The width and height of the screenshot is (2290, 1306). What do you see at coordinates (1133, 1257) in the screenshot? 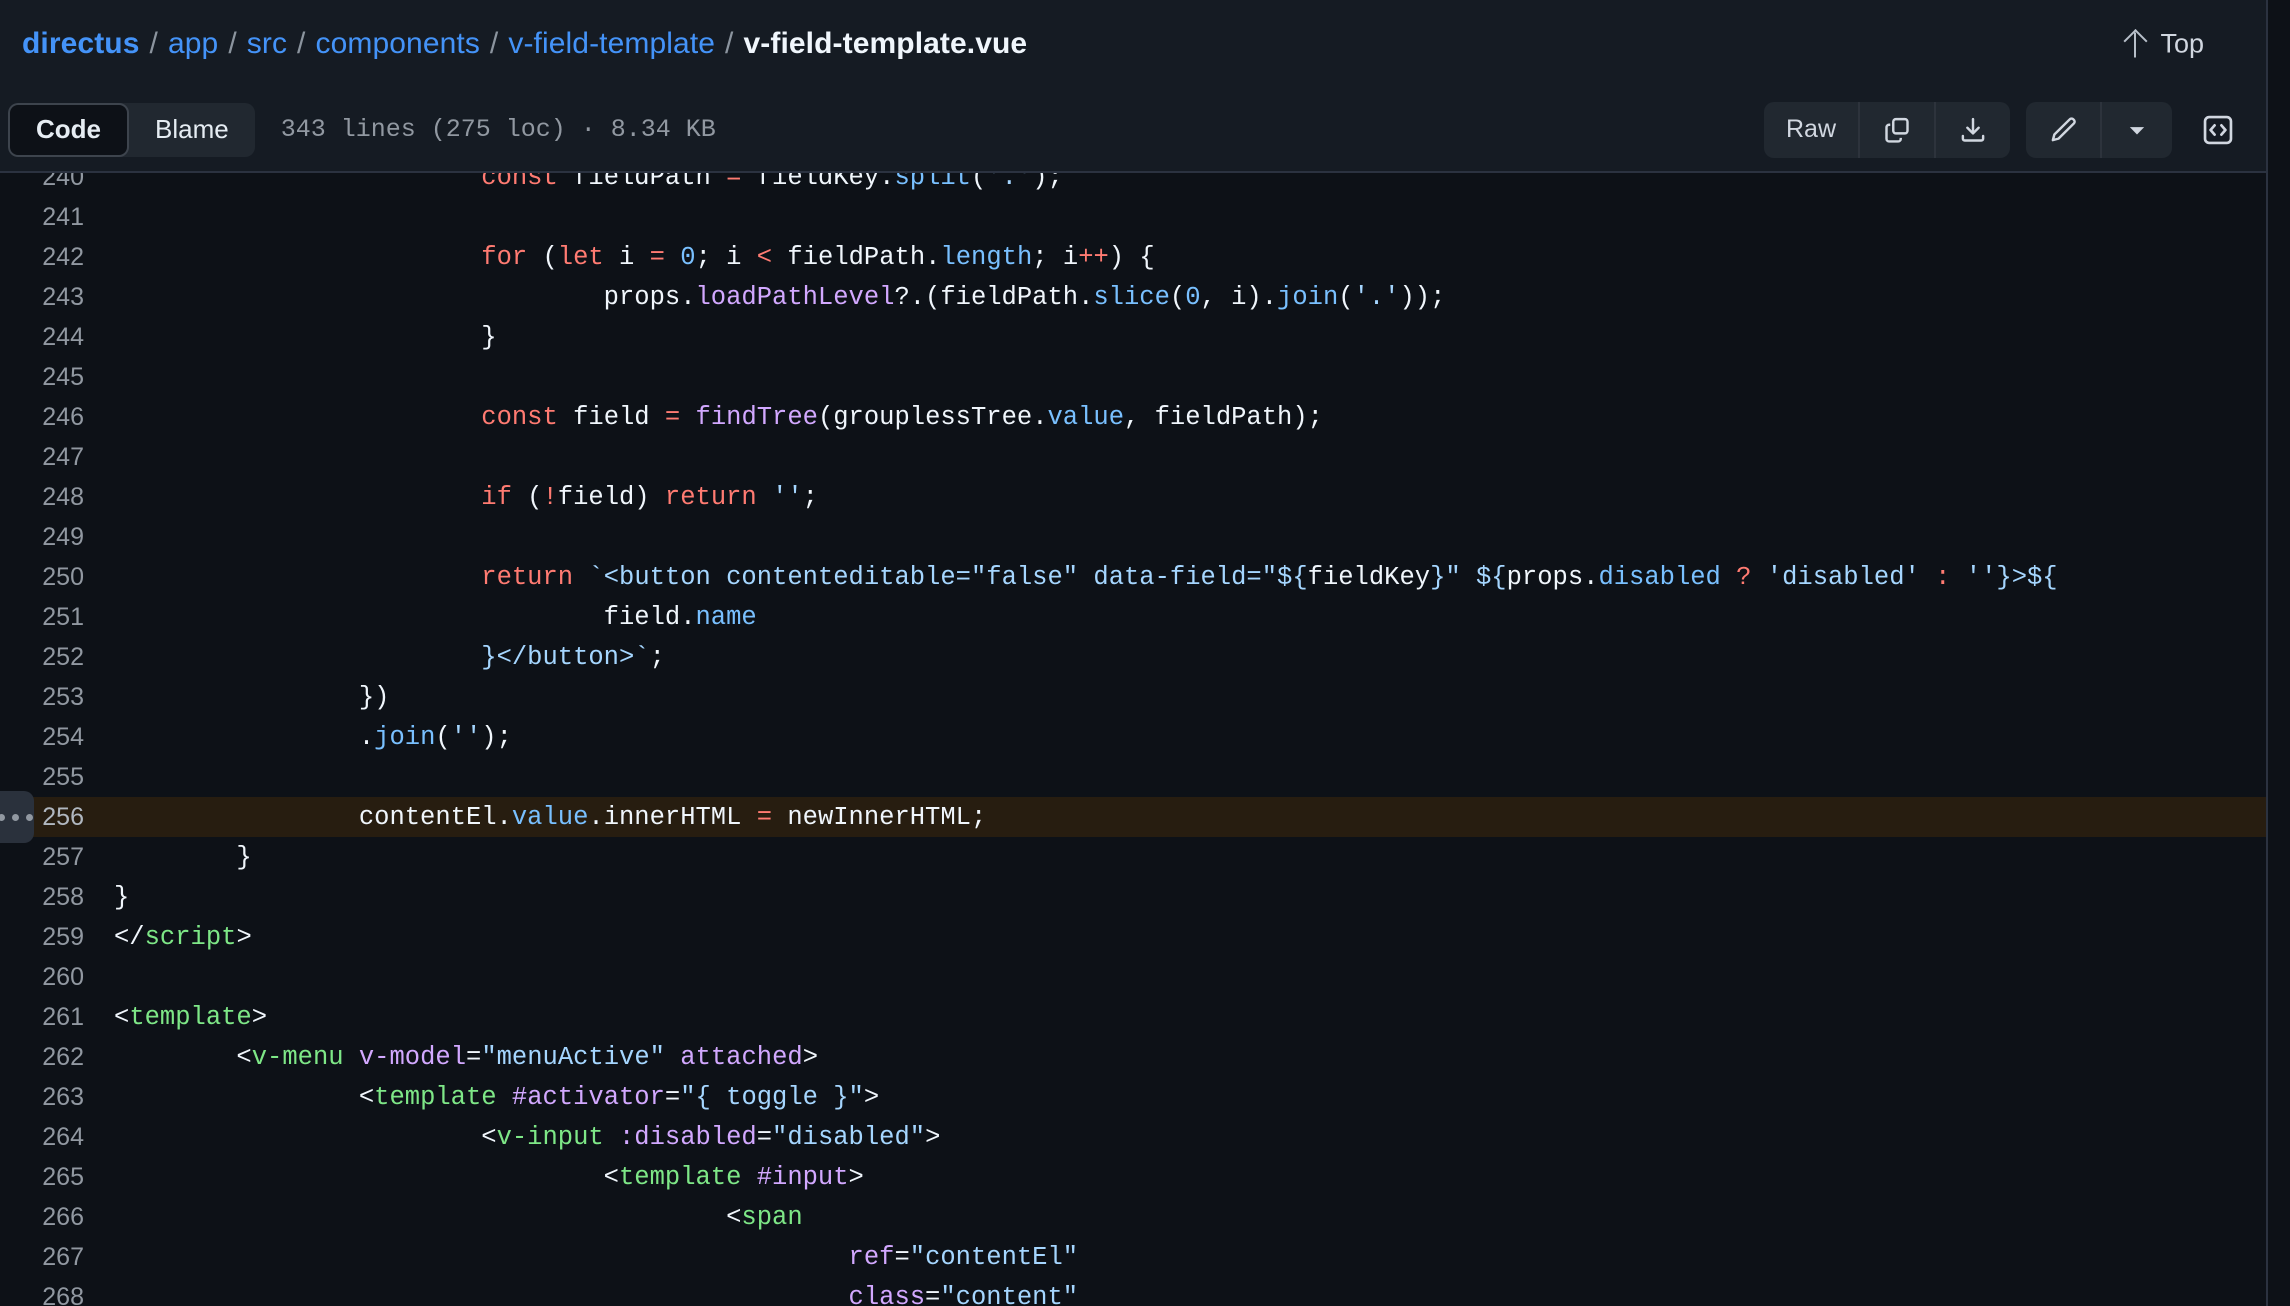
I see `code-line: 267 ref="contentEl"` at bounding box center [1133, 1257].